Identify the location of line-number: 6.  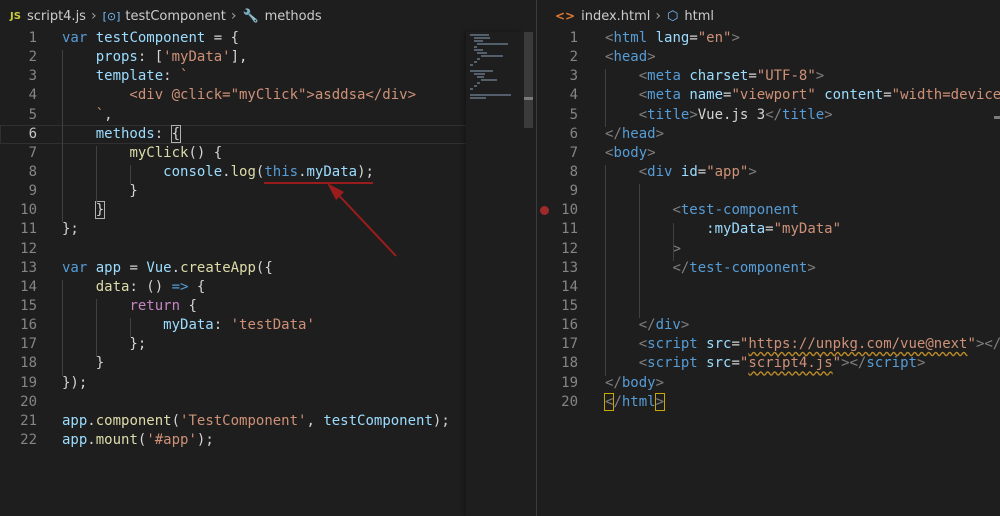
(32, 133).